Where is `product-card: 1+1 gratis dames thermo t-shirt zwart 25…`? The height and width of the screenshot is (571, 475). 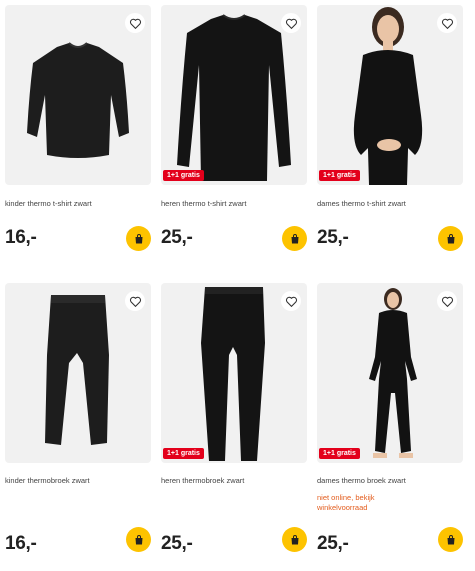
product-card: 1+1 gratis dames thermo t-shirt zwart 25… is located at coordinates (390, 128).